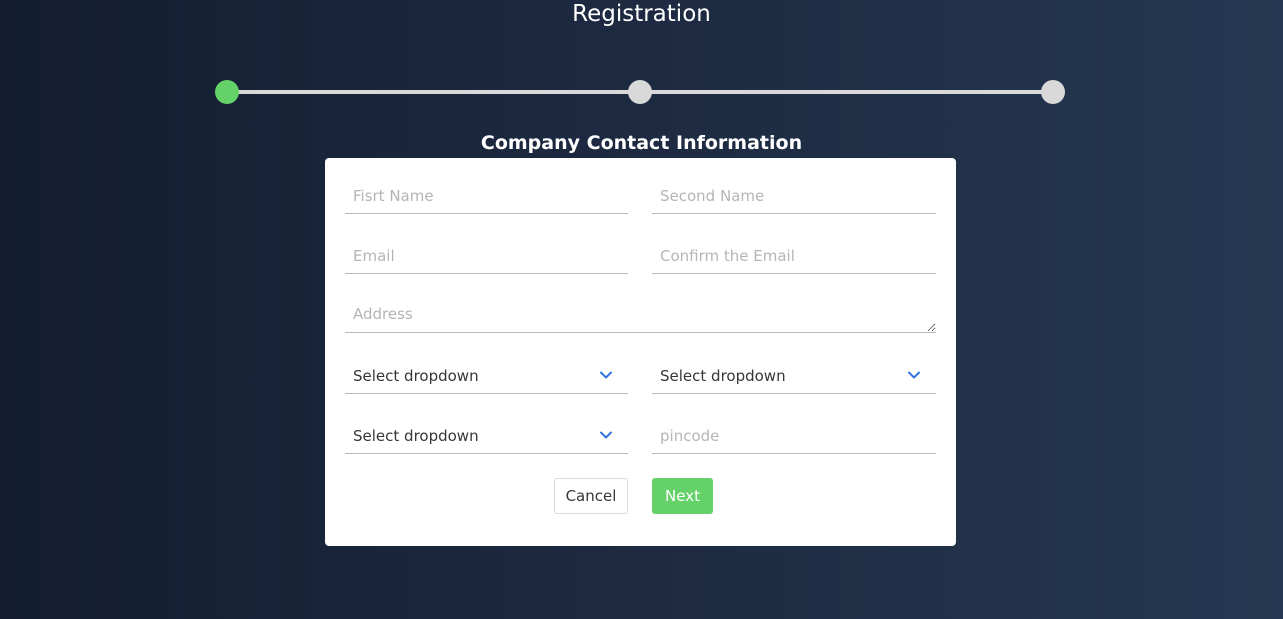 The image size is (1283, 619). What do you see at coordinates (682, 496) in the screenshot?
I see `next-button: Next` at bounding box center [682, 496].